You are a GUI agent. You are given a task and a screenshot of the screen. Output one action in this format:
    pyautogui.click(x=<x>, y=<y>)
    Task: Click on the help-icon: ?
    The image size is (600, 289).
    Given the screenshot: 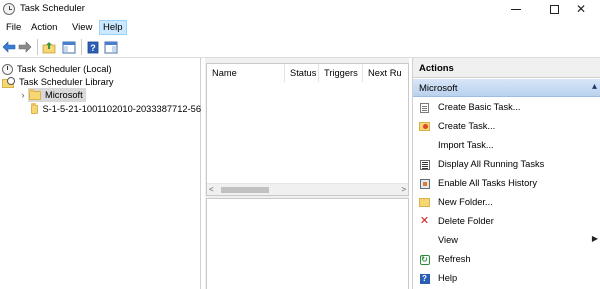 What is the action you would take?
    pyautogui.click(x=424, y=278)
    